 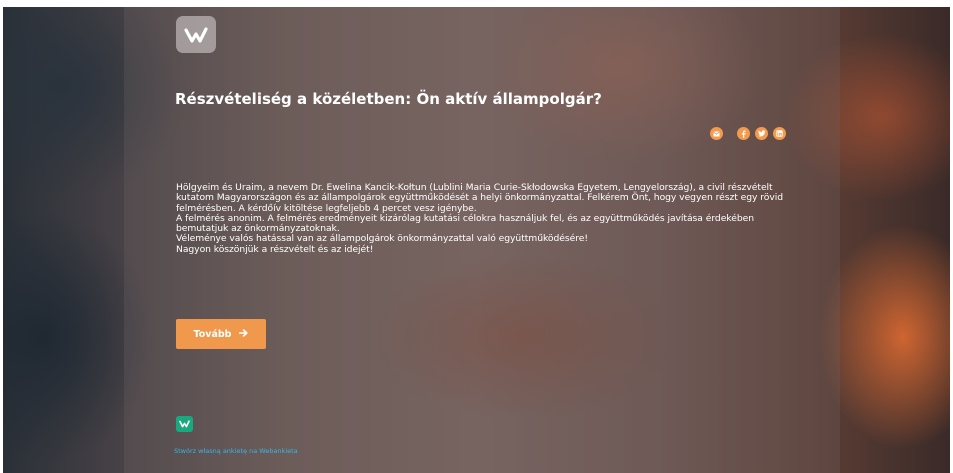 What do you see at coordinates (236, 451) in the screenshot?
I see `create-survey-link: Stwórz własną ankietę na Webankieta` at bounding box center [236, 451].